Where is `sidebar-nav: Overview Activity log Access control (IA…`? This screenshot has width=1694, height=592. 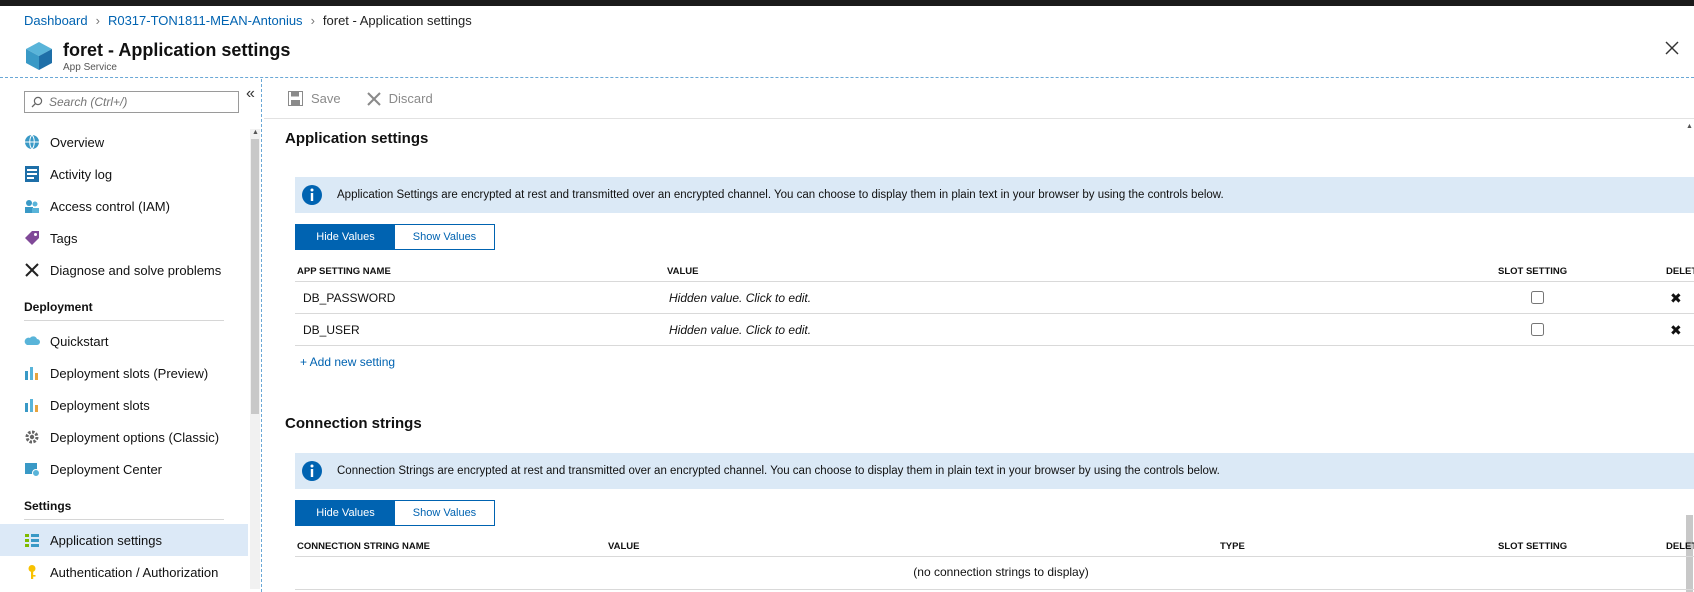 sidebar-nav: Overview Activity log Access control (IA… is located at coordinates (124, 357).